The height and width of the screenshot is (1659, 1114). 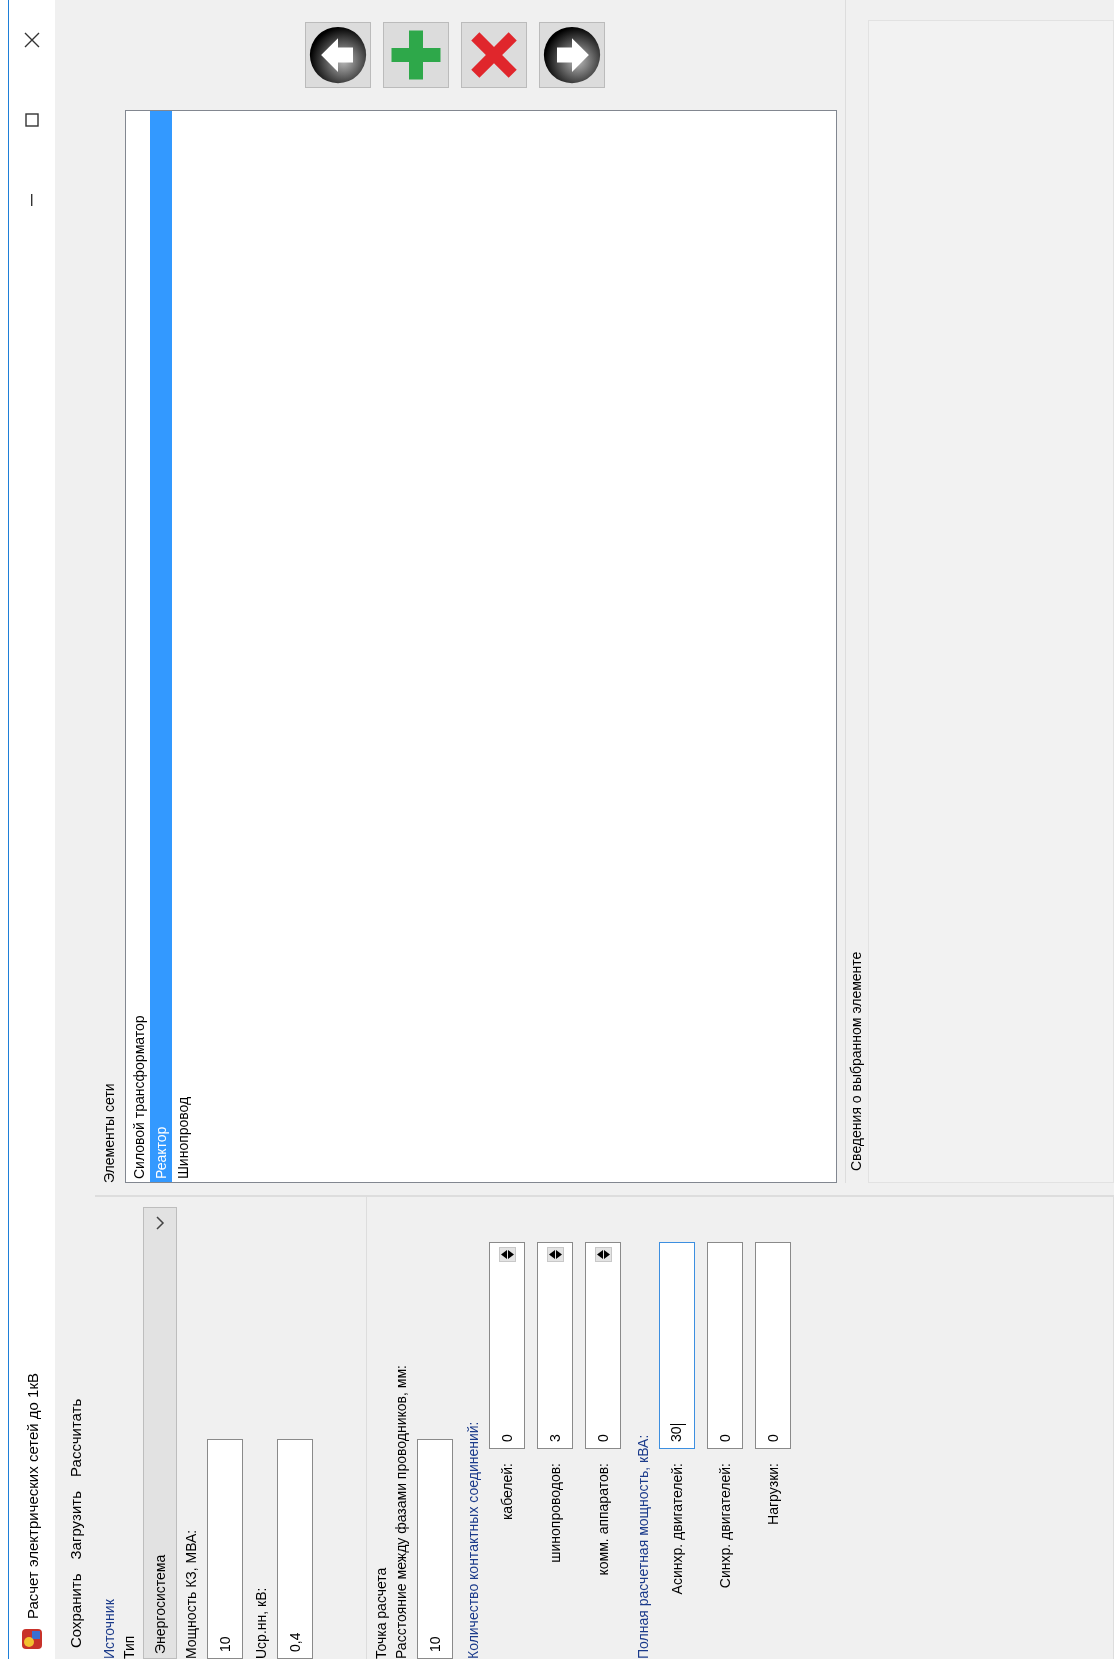 I want to click on list-item: Силовой трансформатор, so click(x=139, y=646).